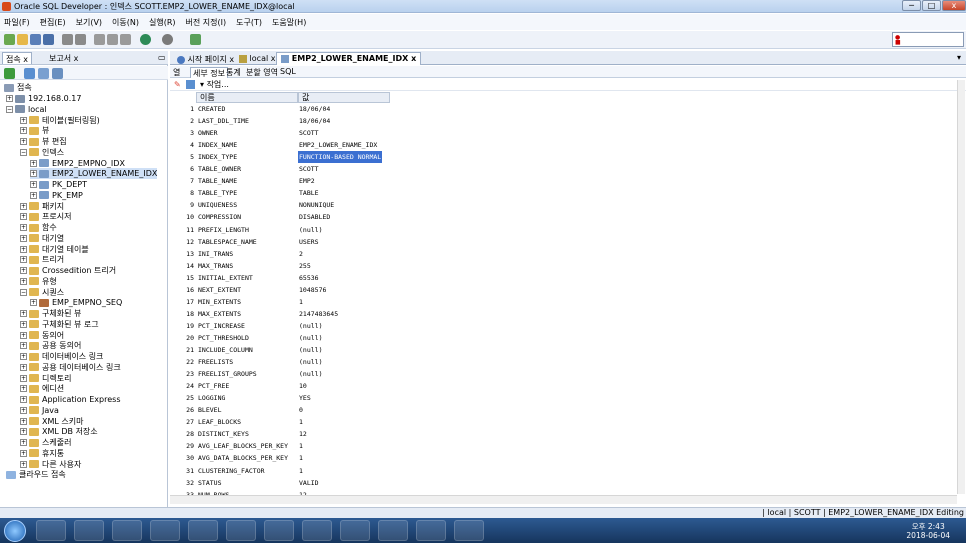 The width and height of the screenshot is (966, 543). I want to click on tree-item-34: + 다른 사용자, so click(50, 464).